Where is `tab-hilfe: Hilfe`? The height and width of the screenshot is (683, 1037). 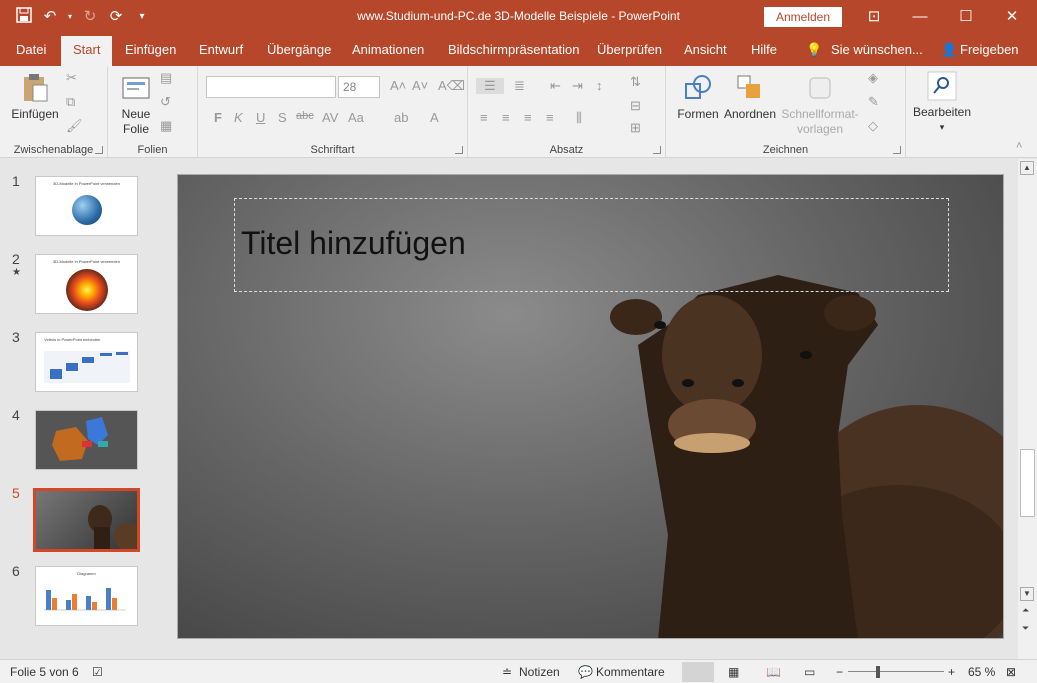
tab-hilfe: Hilfe is located at coordinates (764, 49).